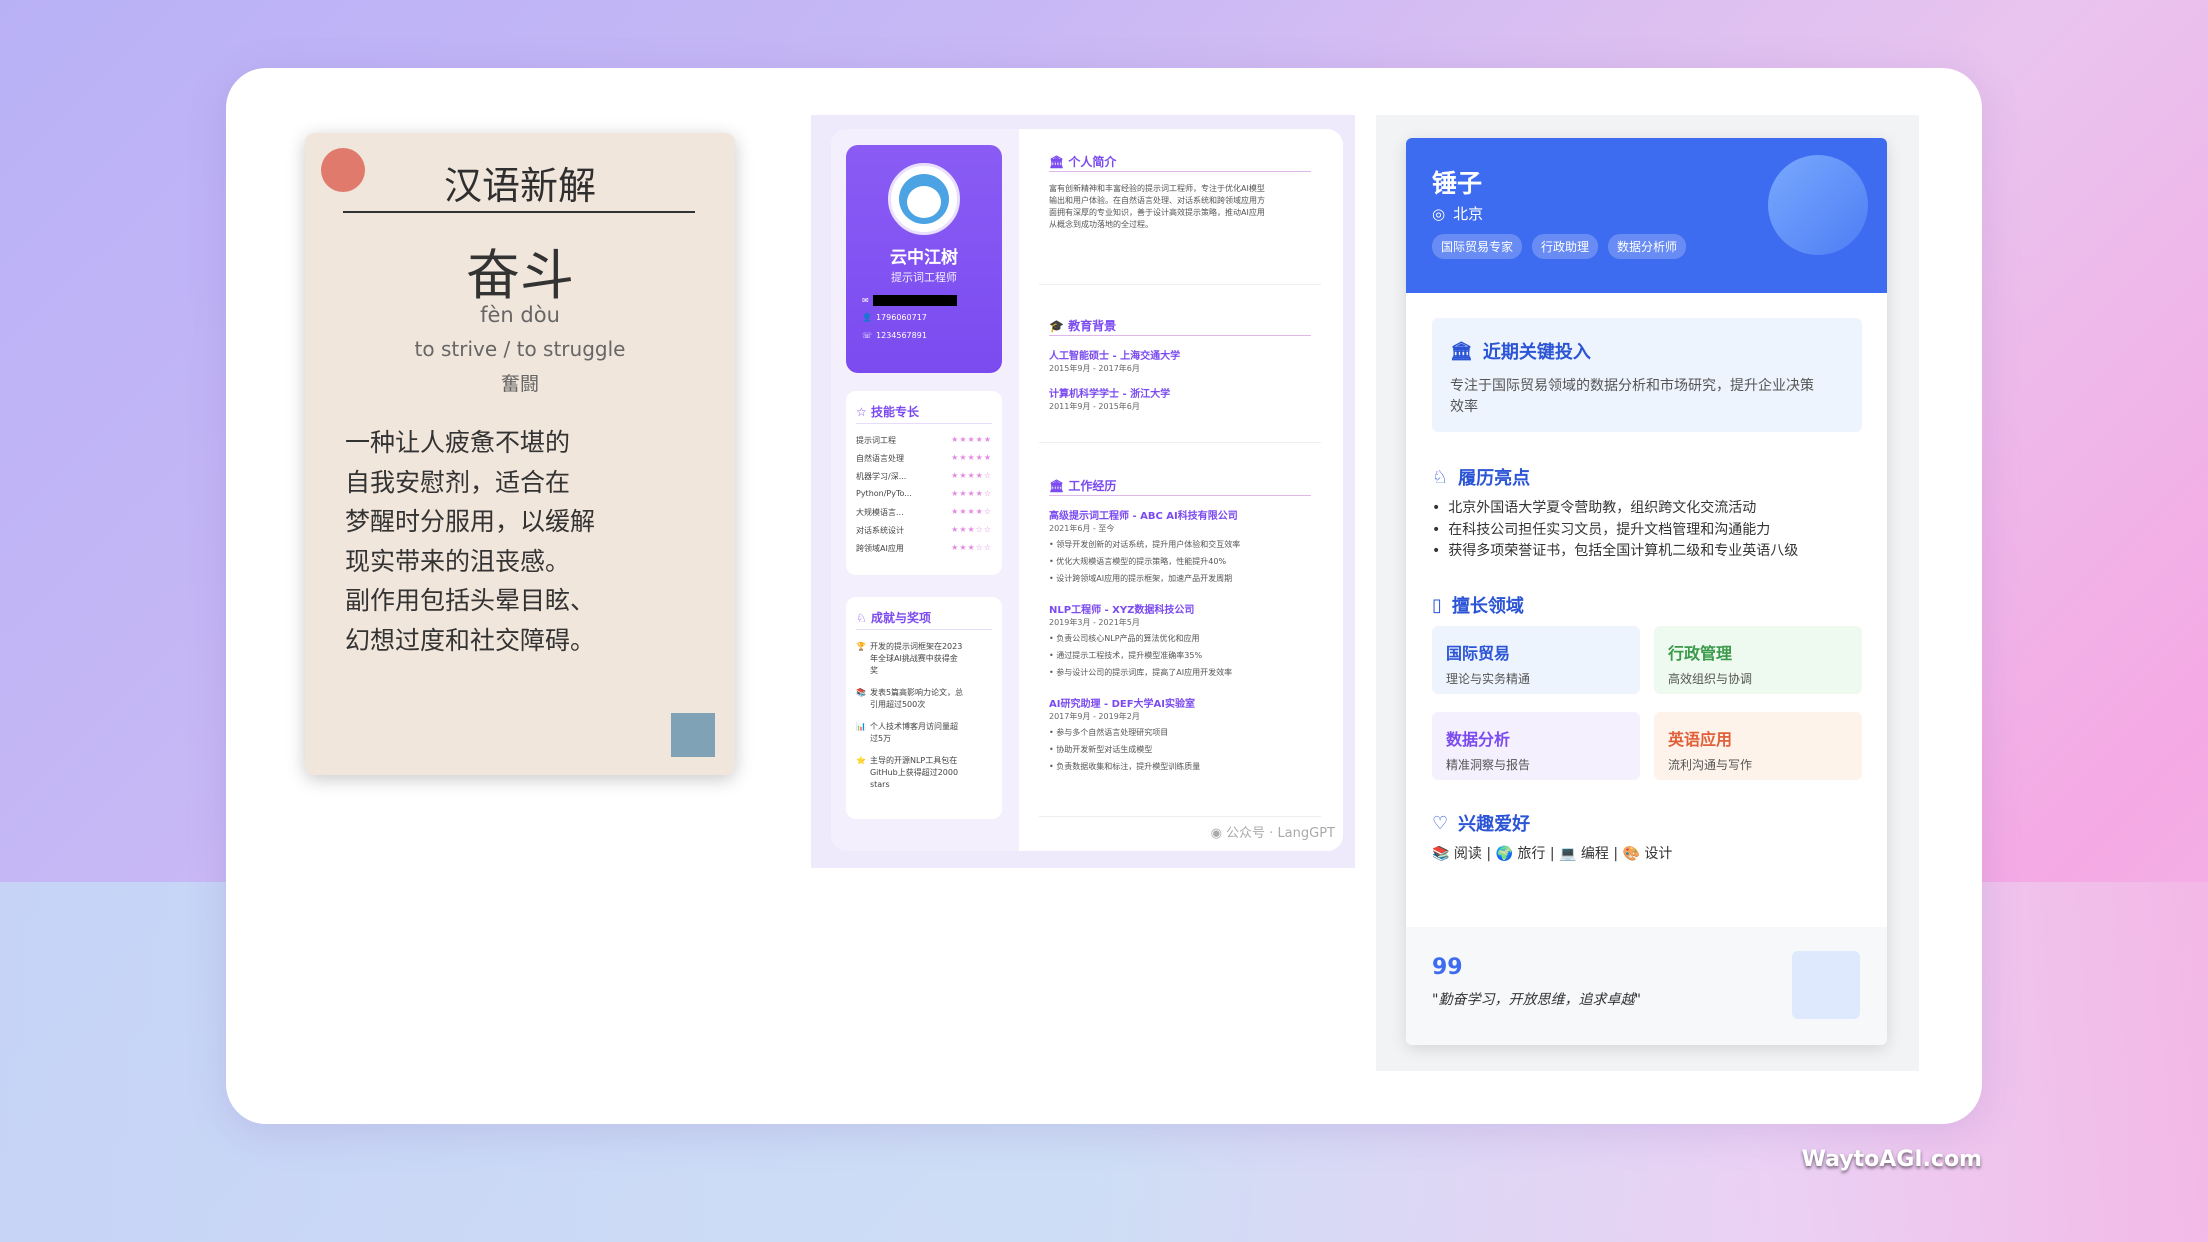  I want to click on definition-line: 一种让人疲惫不堪的, so click(458, 442).